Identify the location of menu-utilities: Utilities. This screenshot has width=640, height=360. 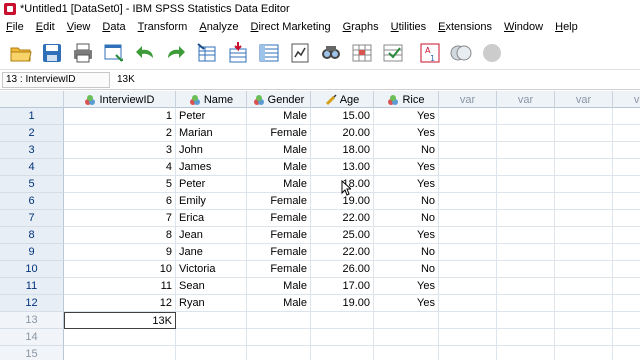
(408, 27).